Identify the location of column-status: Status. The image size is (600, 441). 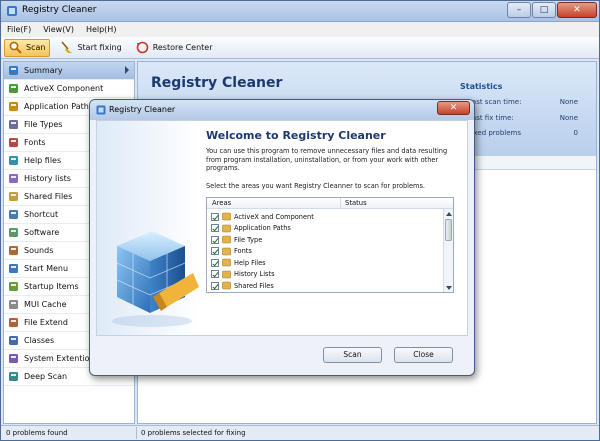
(356, 203).